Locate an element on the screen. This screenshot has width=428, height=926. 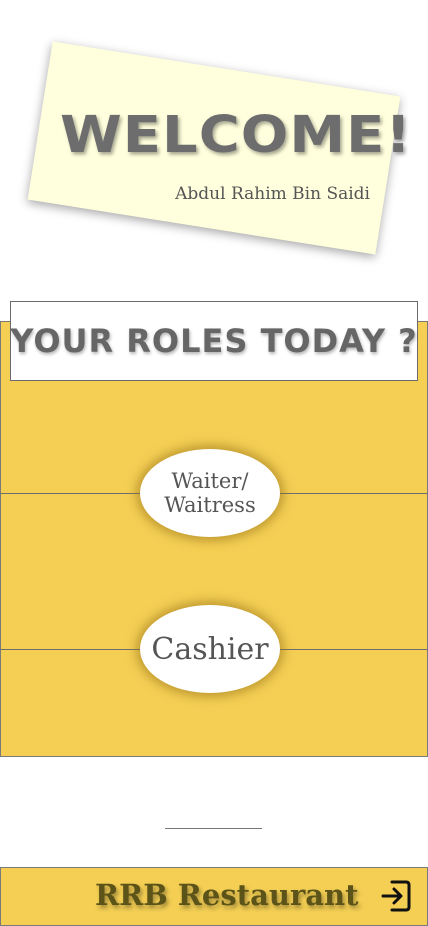
waiter-role-label: Waiter/ Waitress is located at coordinates (210, 493).